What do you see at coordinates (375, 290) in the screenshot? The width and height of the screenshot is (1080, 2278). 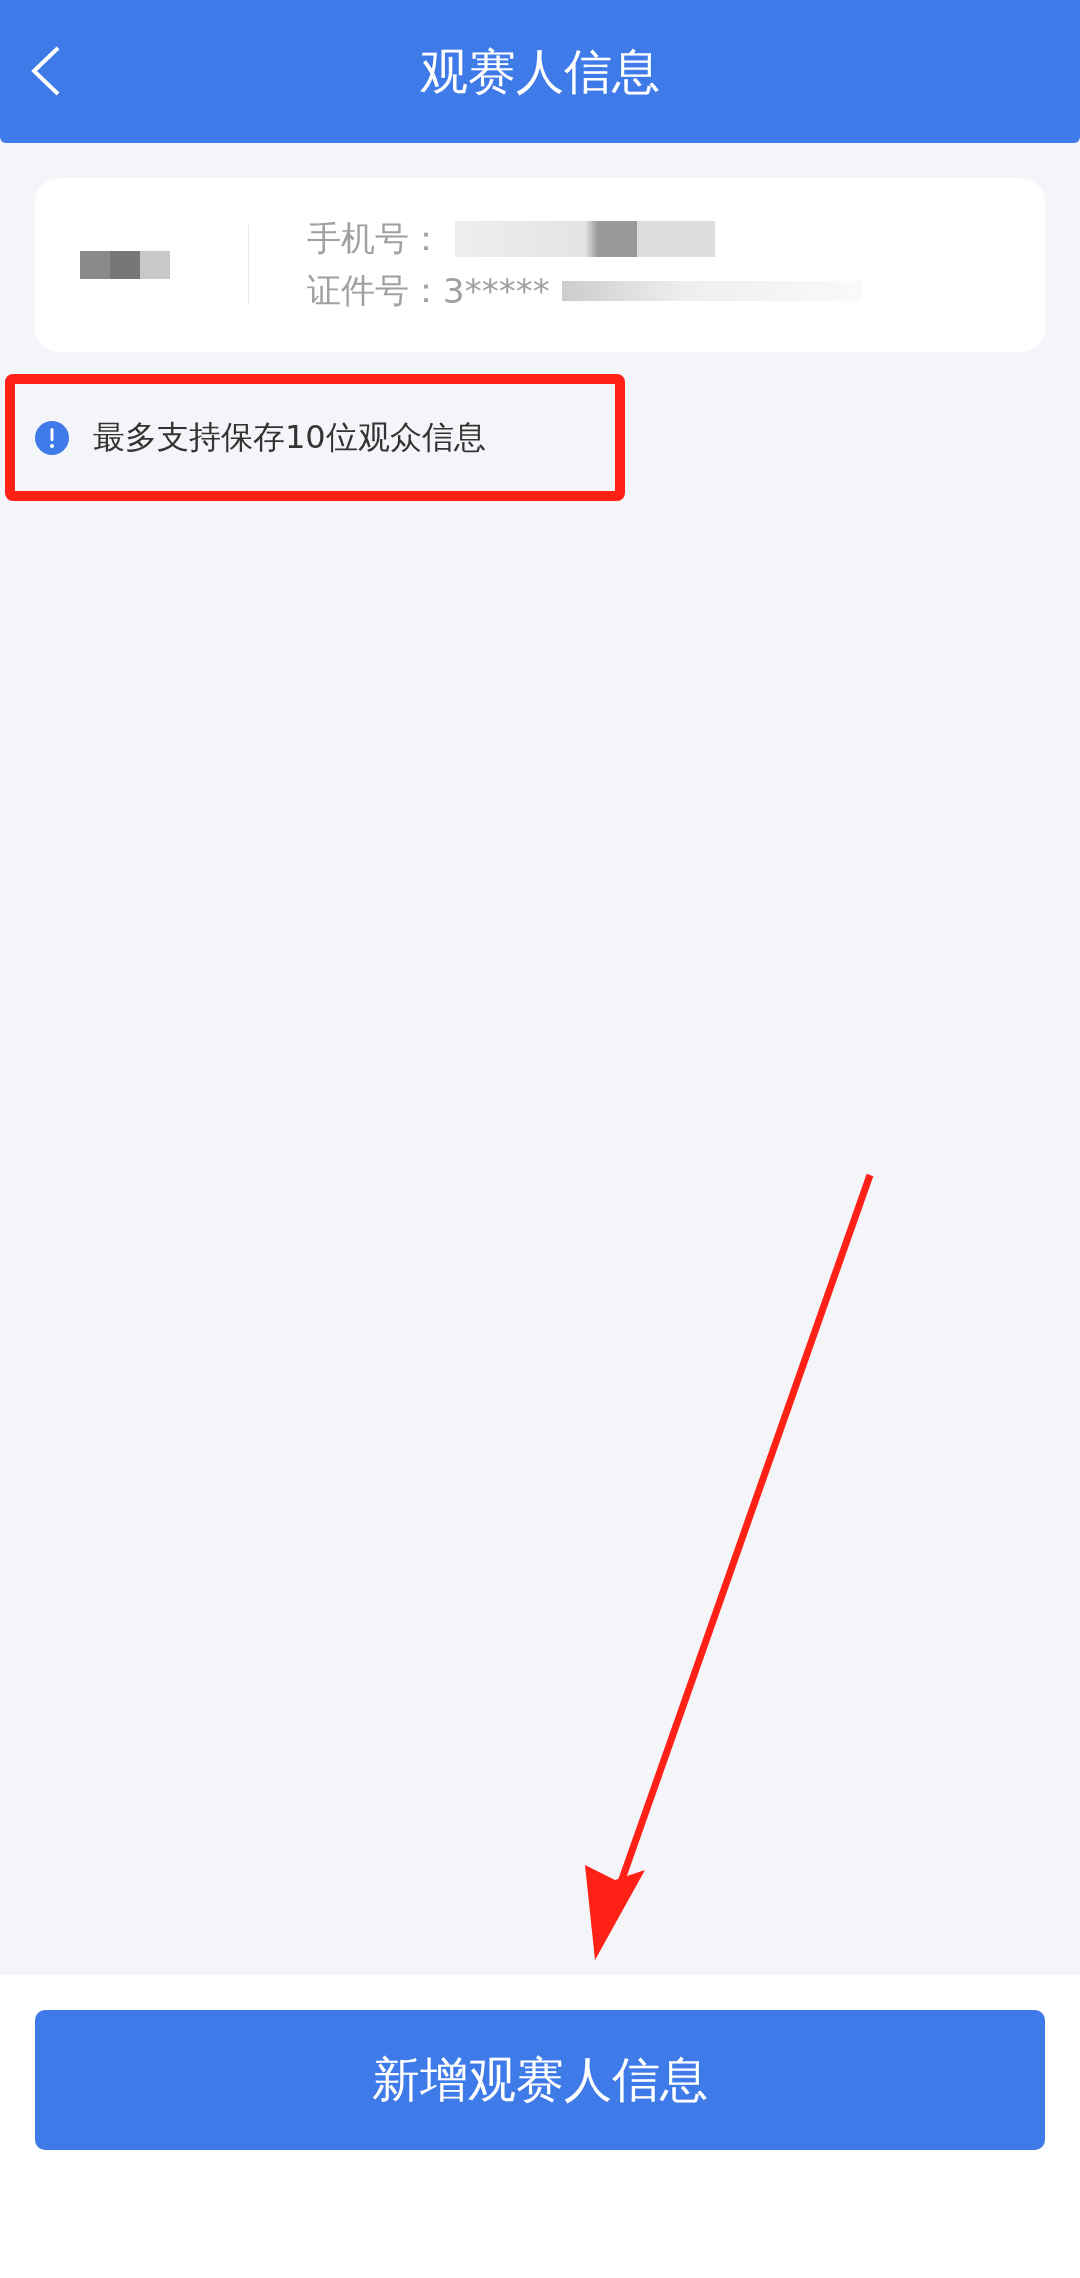 I see `id-label: 证件号：` at bounding box center [375, 290].